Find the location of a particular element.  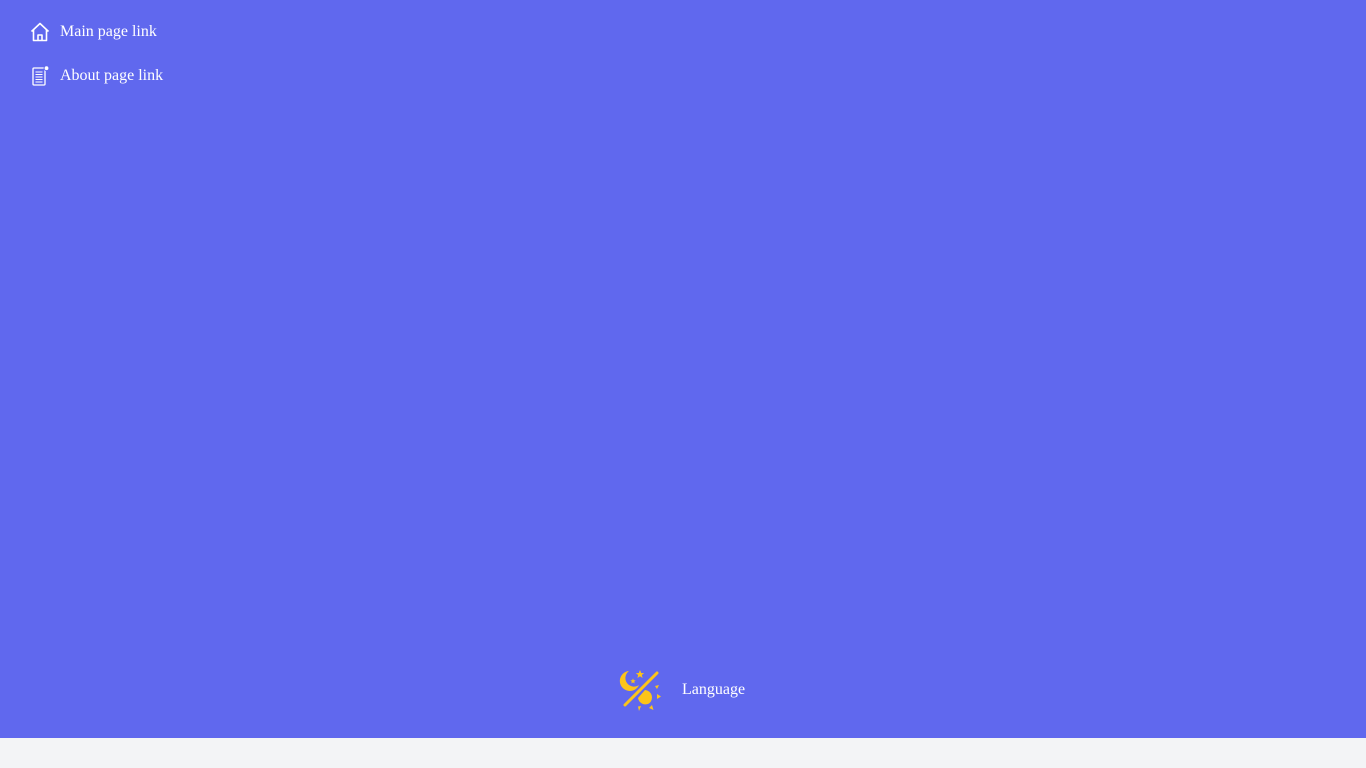

navigation: Main page link About page link is located at coordinates (96, 64).